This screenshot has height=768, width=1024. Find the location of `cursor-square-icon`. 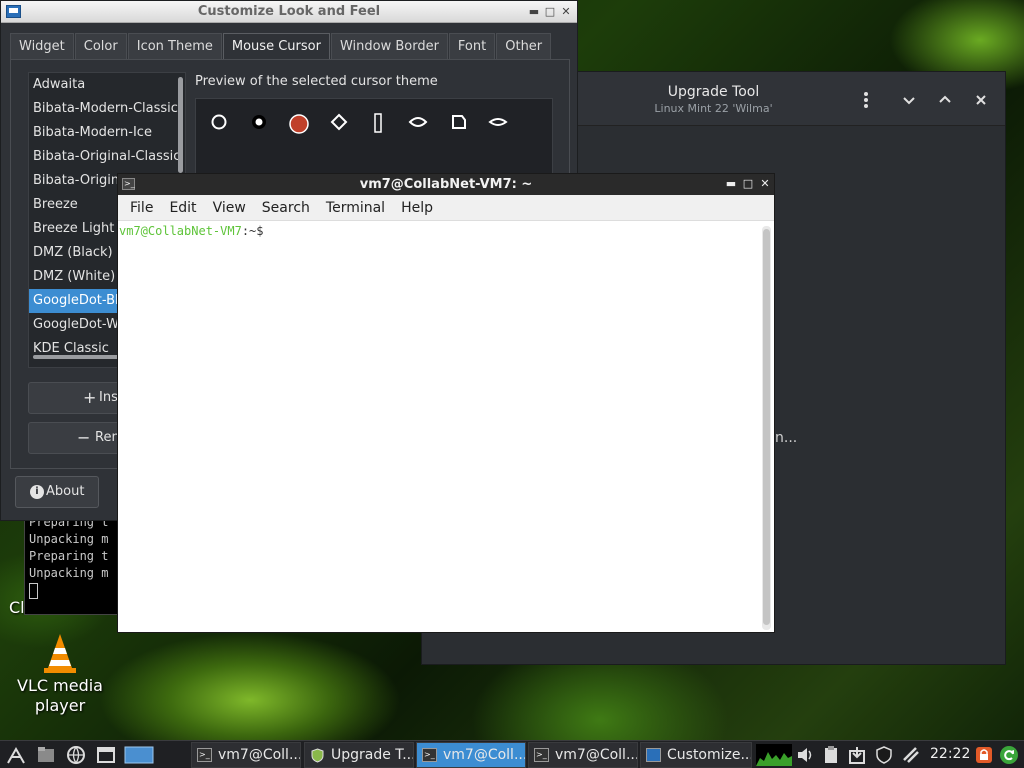

cursor-square-icon is located at coordinates (459, 122).